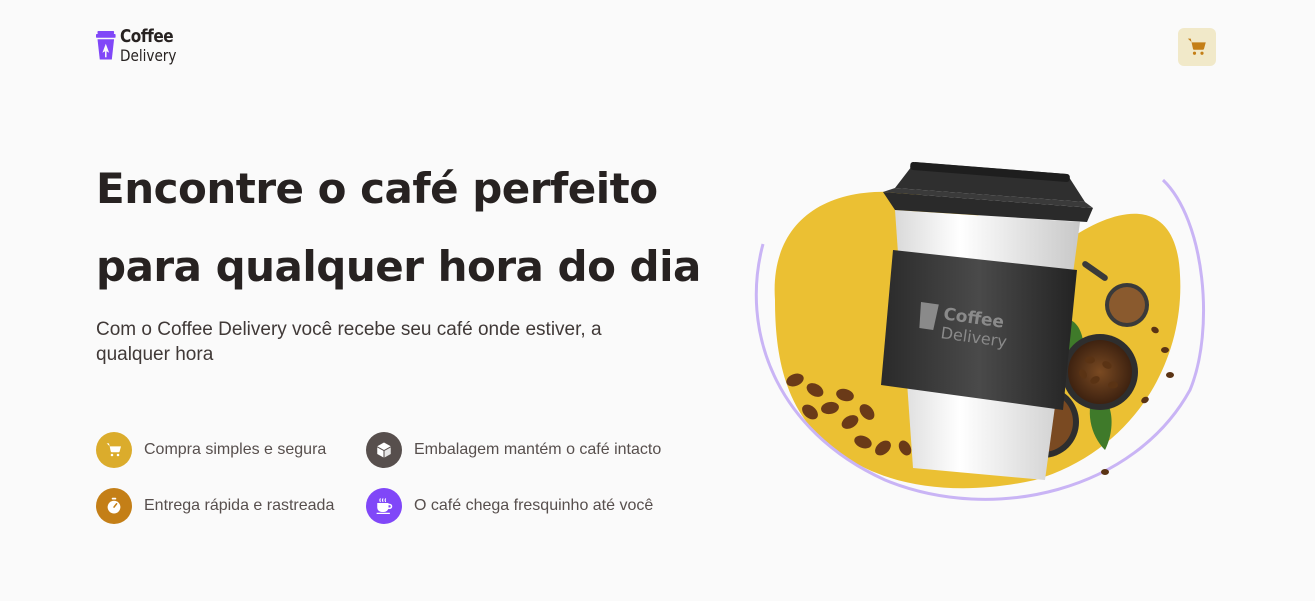 This screenshot has width=1315, height=601. I want to click on logo: Coffee Delivery, so click(141, 46).